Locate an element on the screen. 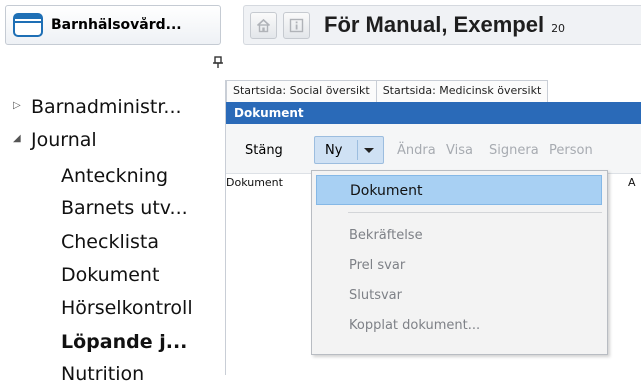 The height and width of the screenshot is (386, 641). menu-item-prel-svar: Prel svar is located at coordinates (459, 266).